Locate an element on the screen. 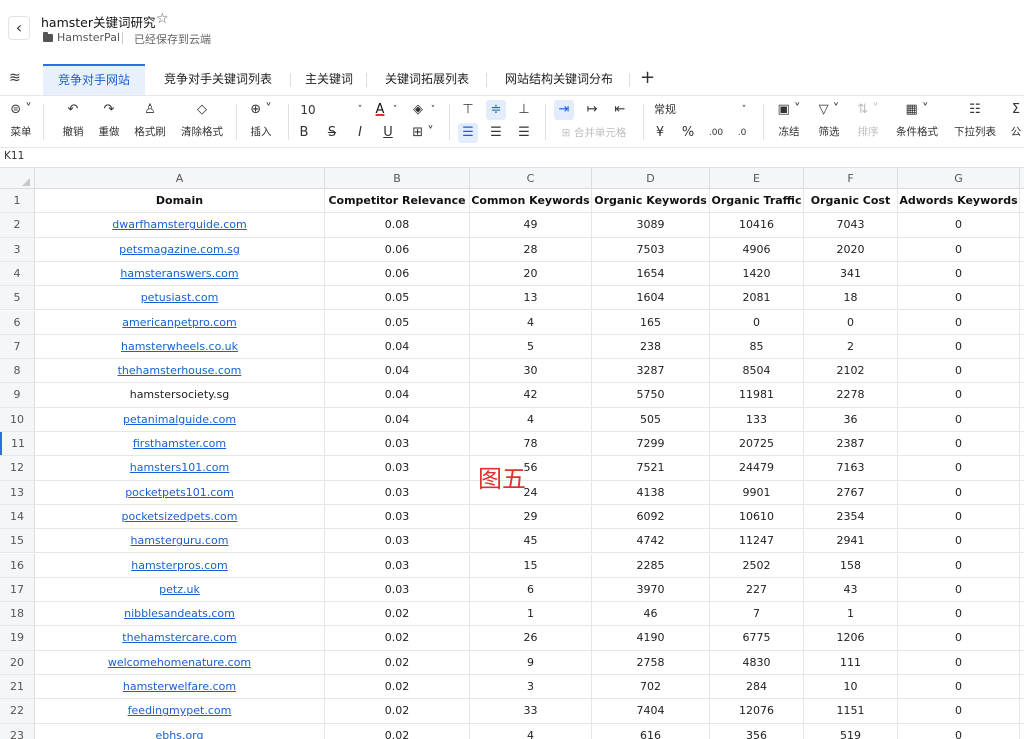 The width and height of the screenshot is (1024, 739). value-cell: 2767 is located at coordinates (851, 492).